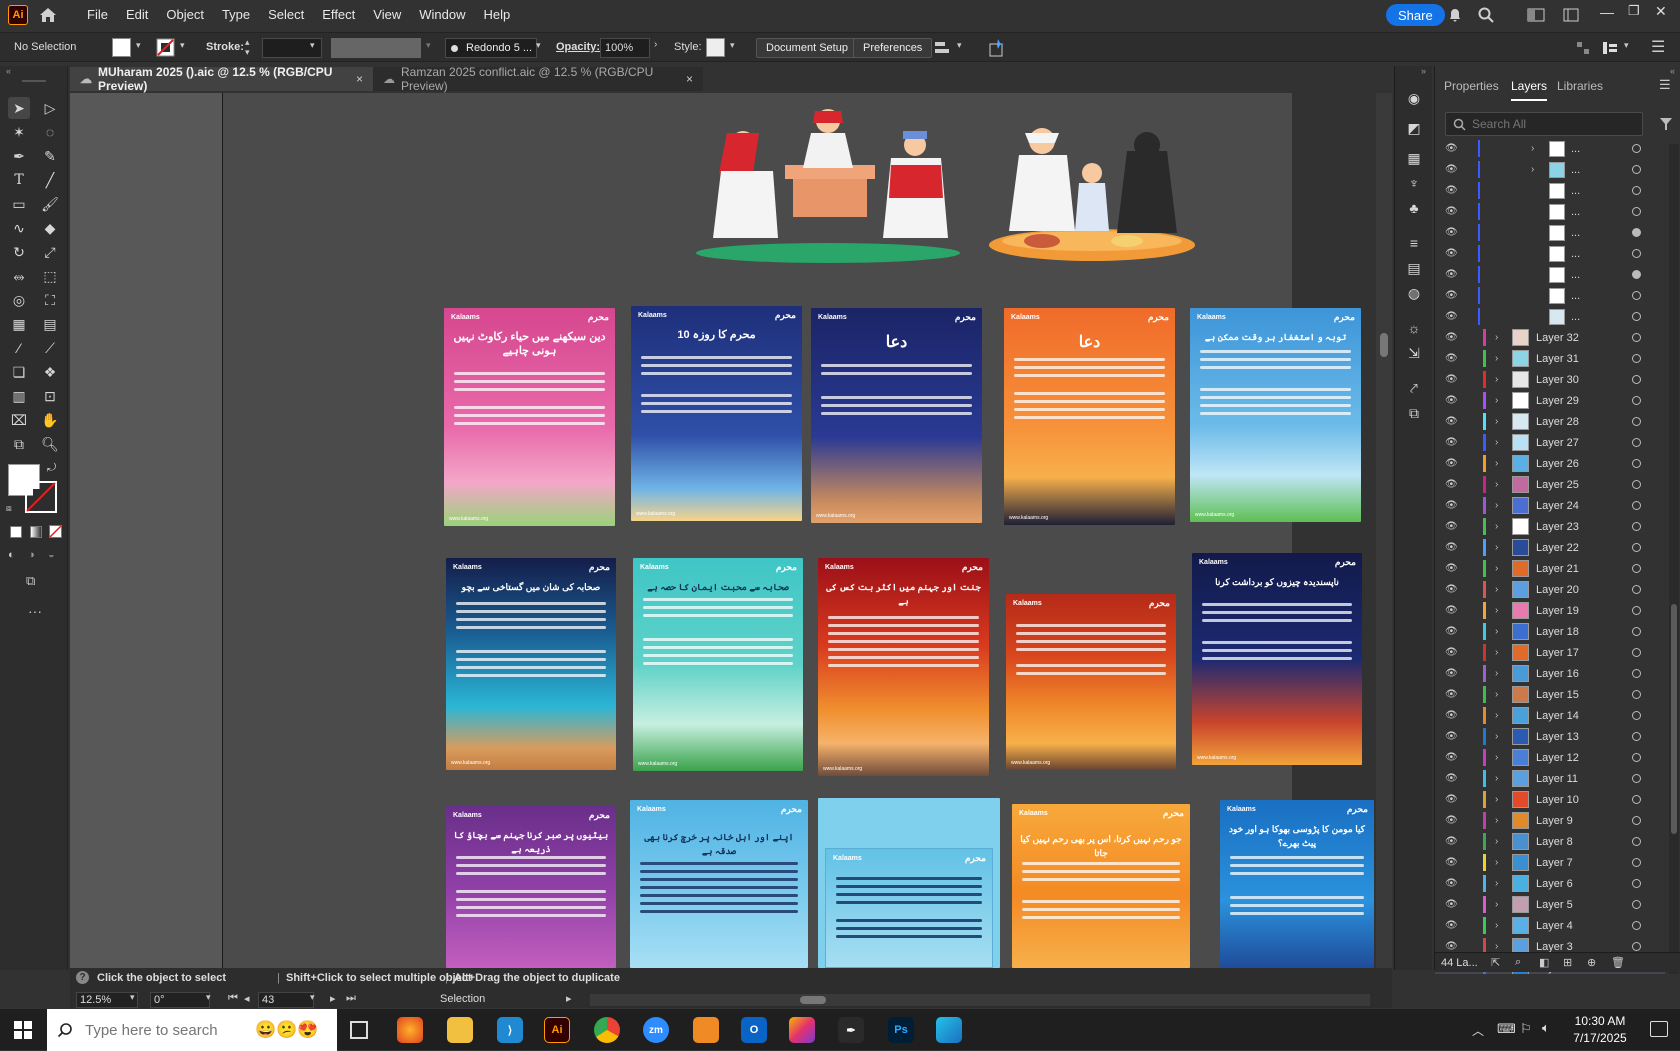 The width and height of the screenshot is (1680, 1051). I want to click on brush-dropdown-icon: ▾, so click(538, 45).